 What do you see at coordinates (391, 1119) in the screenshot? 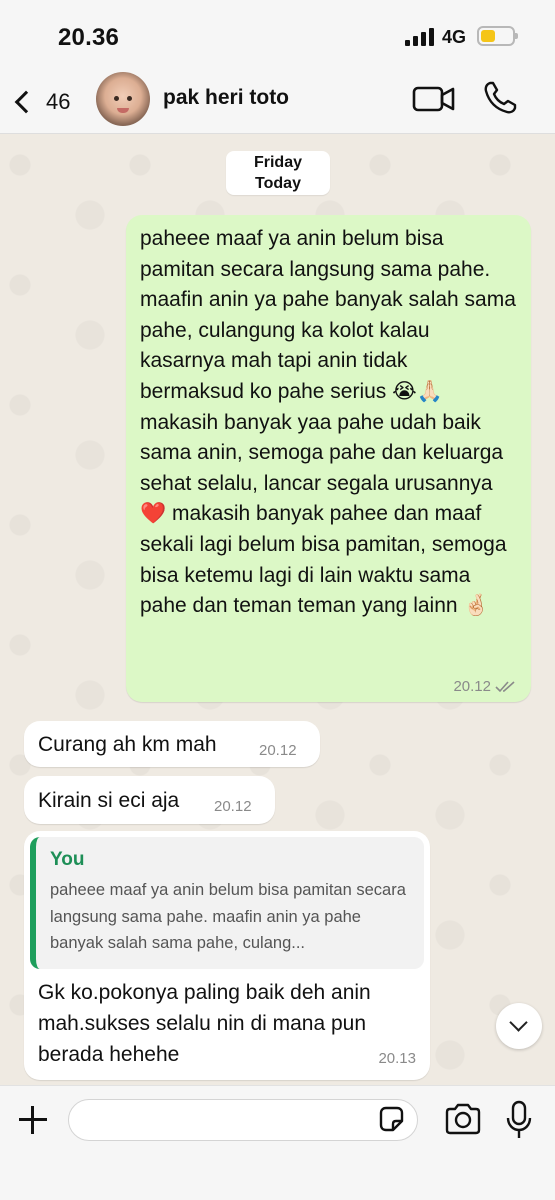
I see `sticker-icon` at bounding box center [391, 1119].